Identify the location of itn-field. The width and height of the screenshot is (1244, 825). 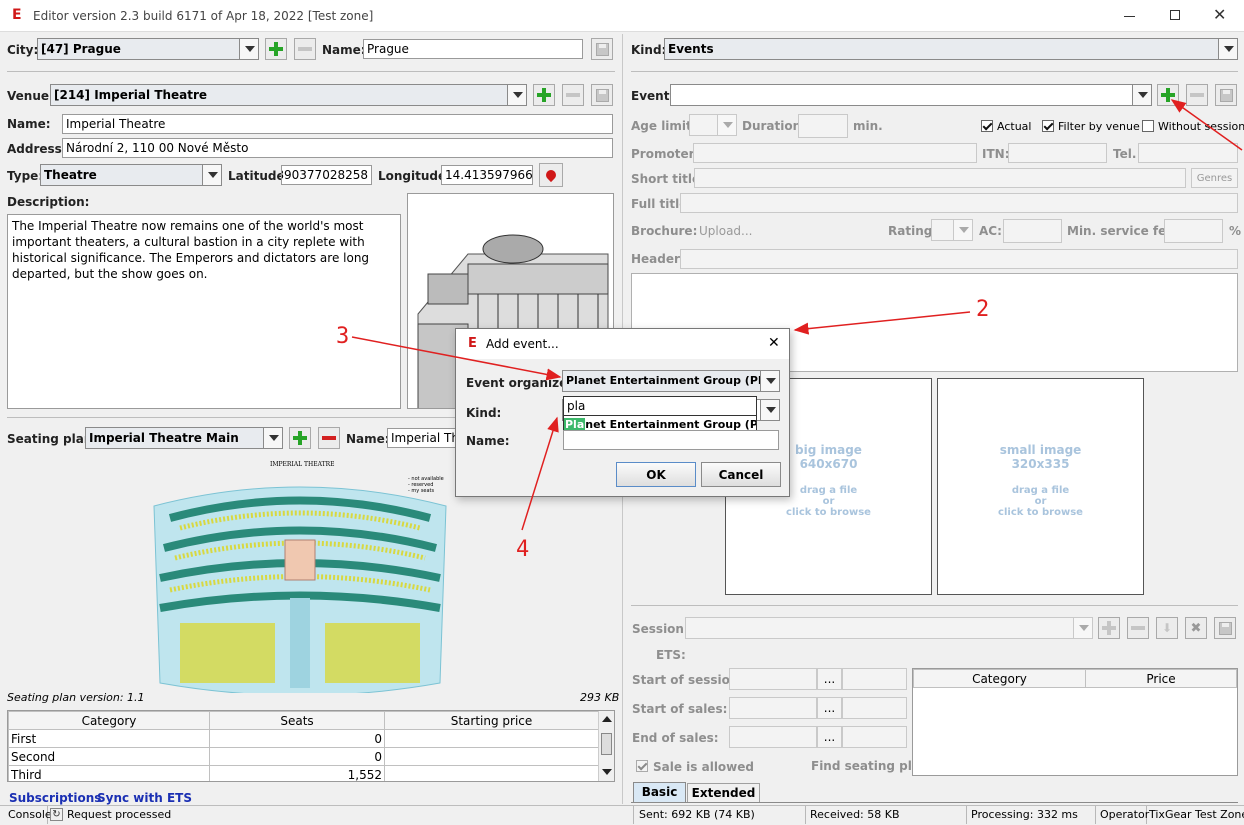
(1057, 153).